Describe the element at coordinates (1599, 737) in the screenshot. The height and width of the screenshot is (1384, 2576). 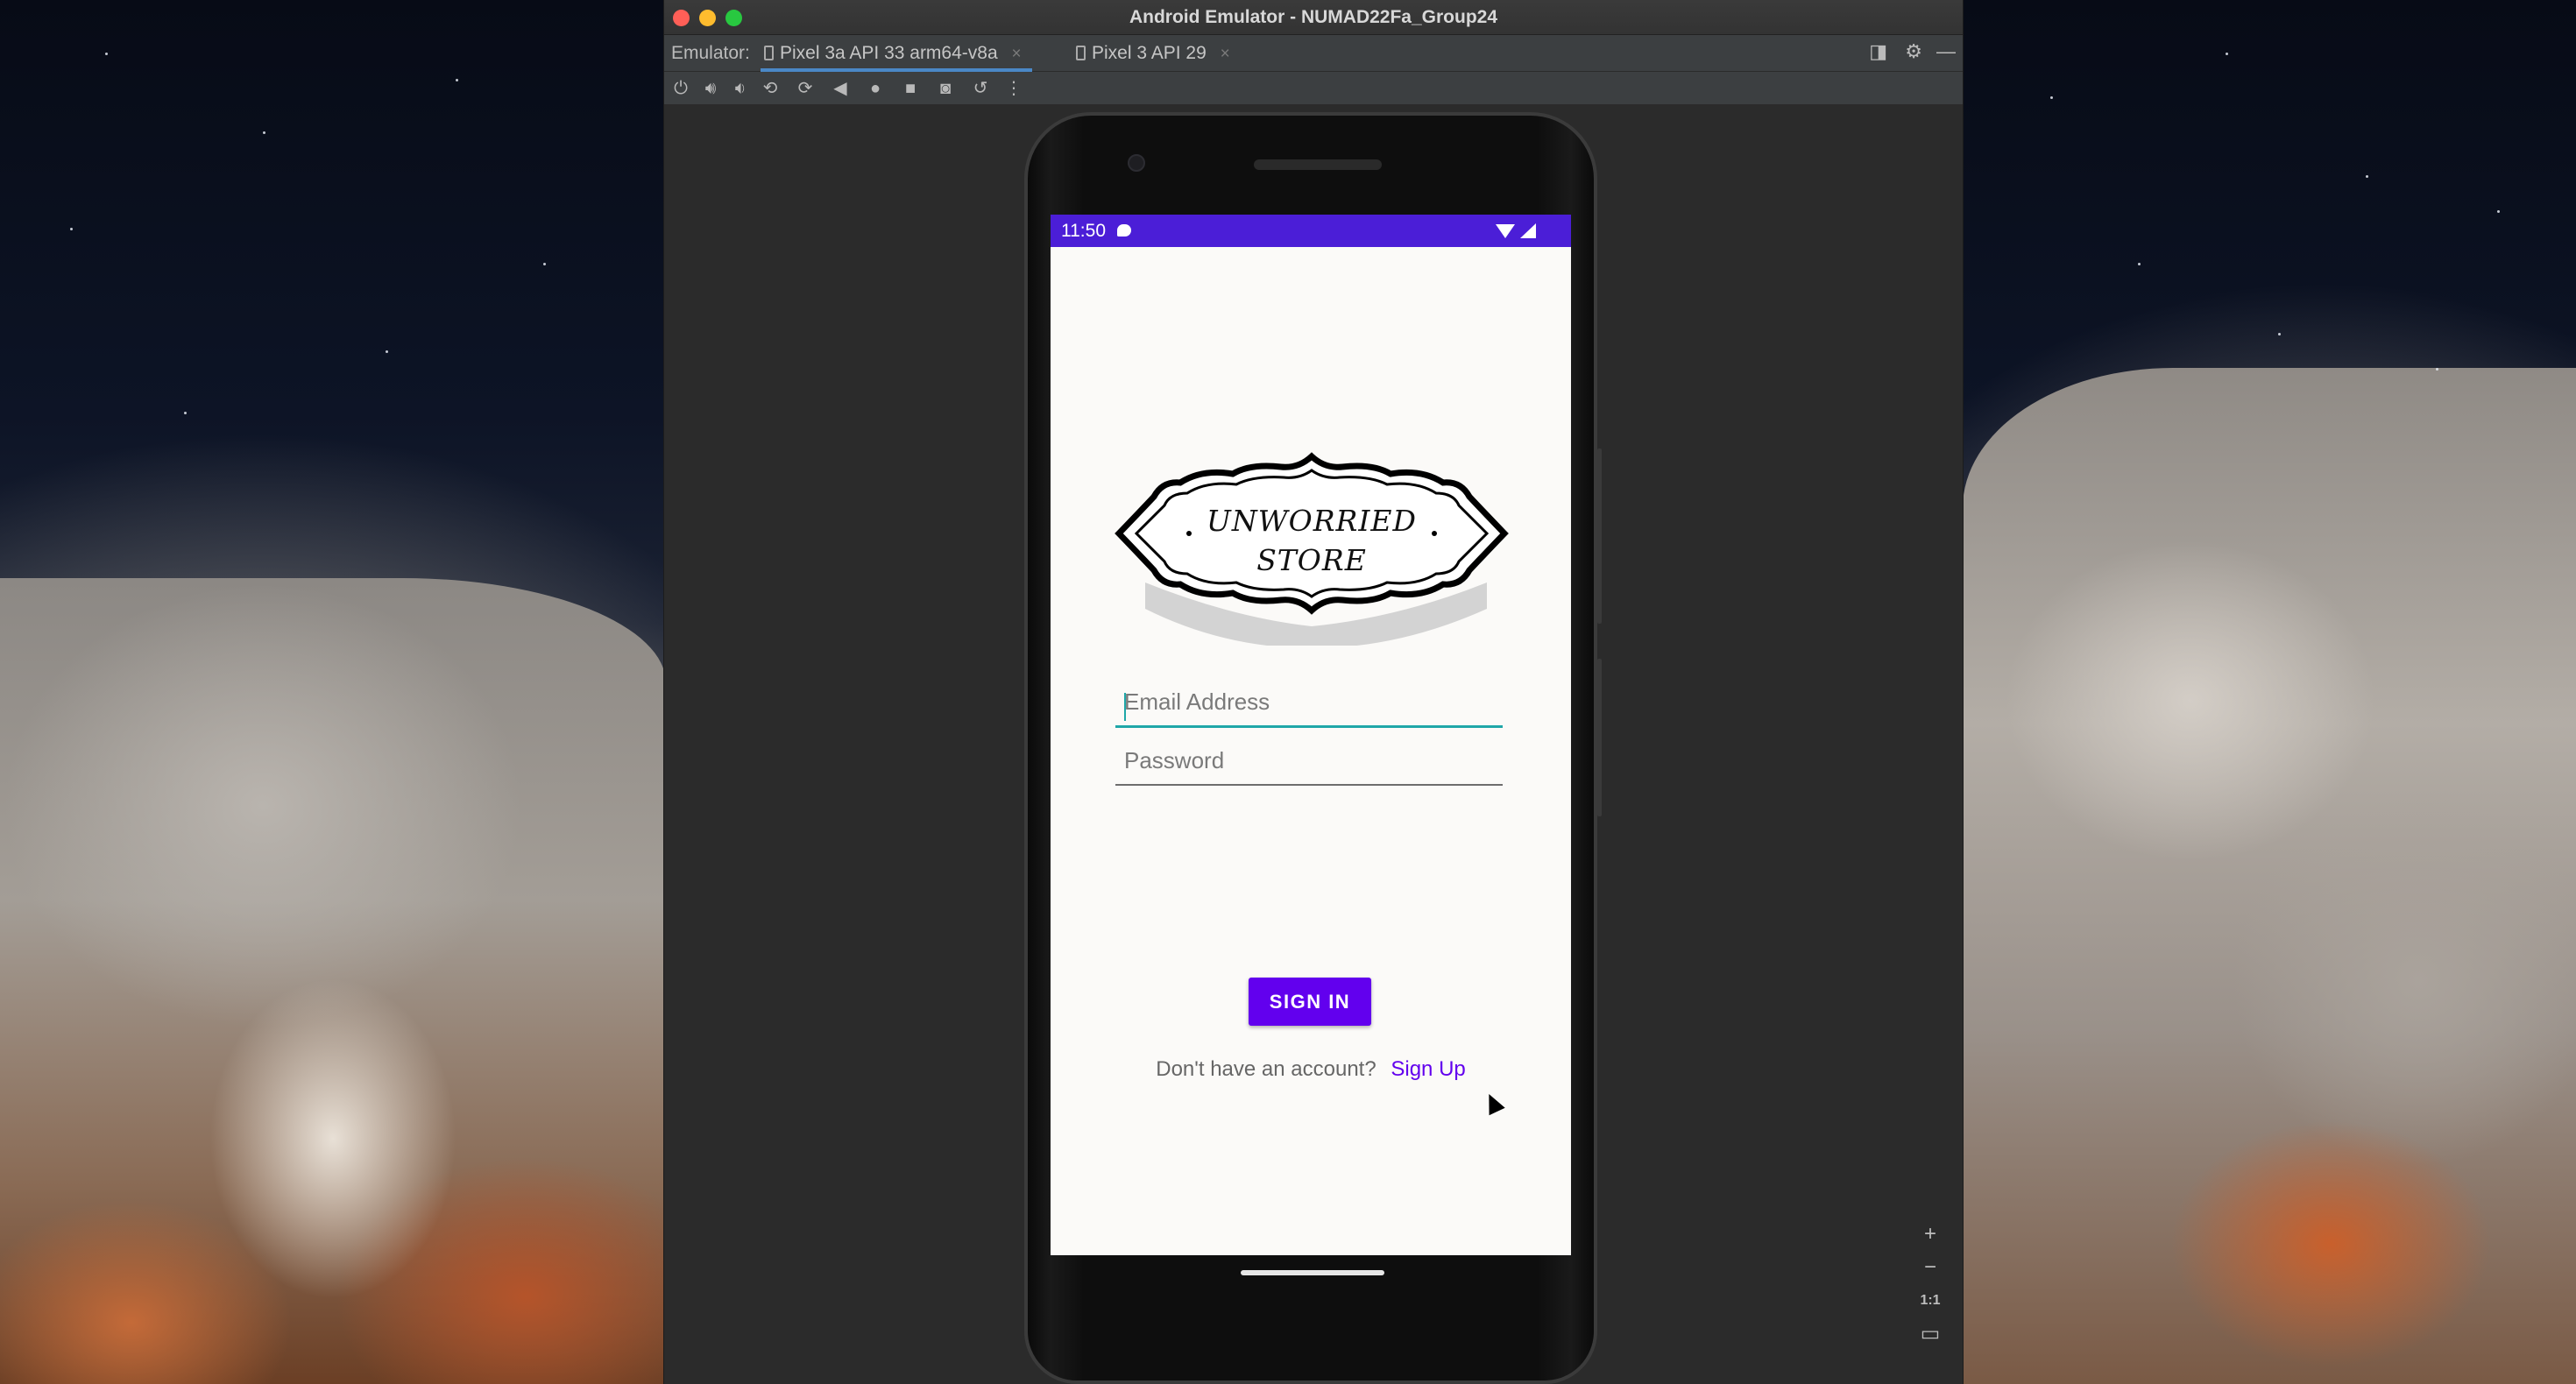
I see `power-side-button` at that location.